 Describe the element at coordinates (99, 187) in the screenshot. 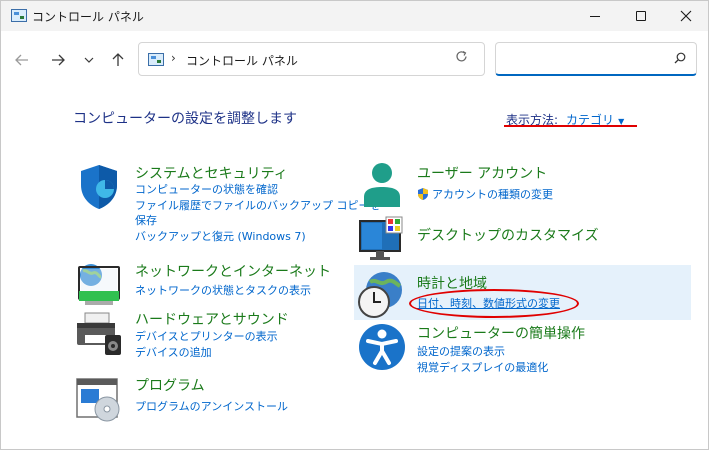

I see `security-shield-icon` at that location.